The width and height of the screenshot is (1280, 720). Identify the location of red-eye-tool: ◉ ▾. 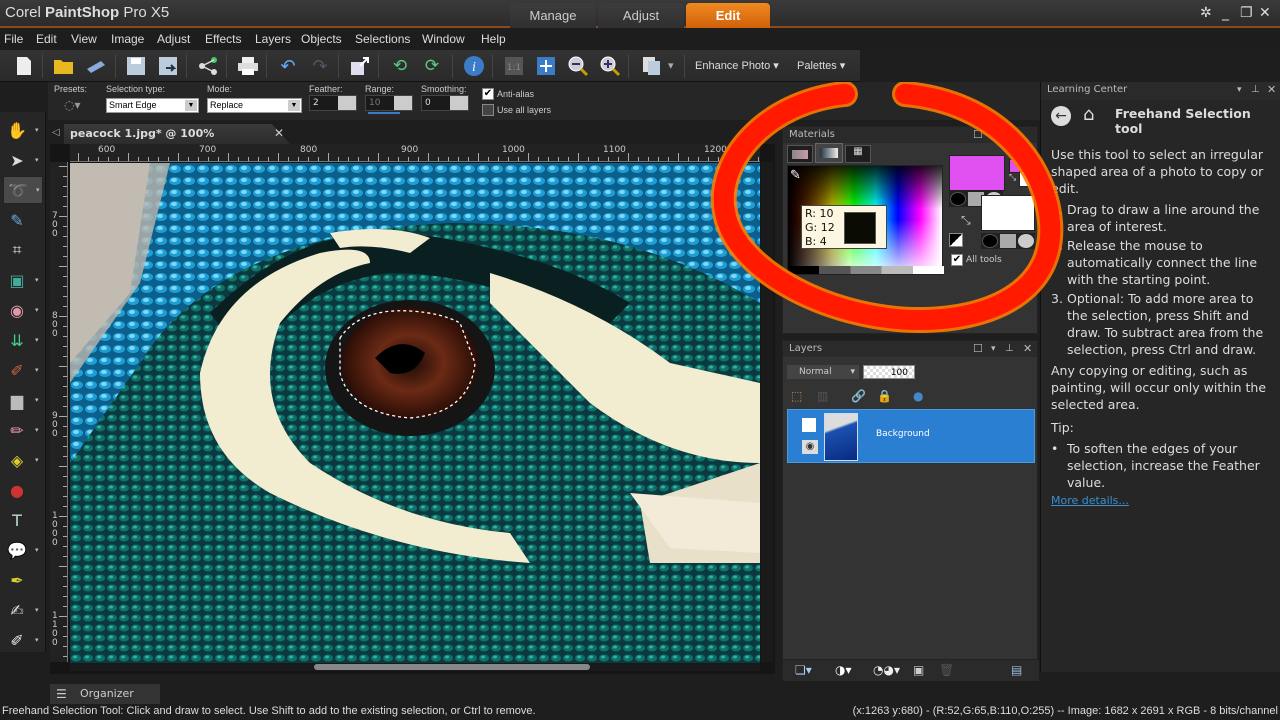
(23, 310).